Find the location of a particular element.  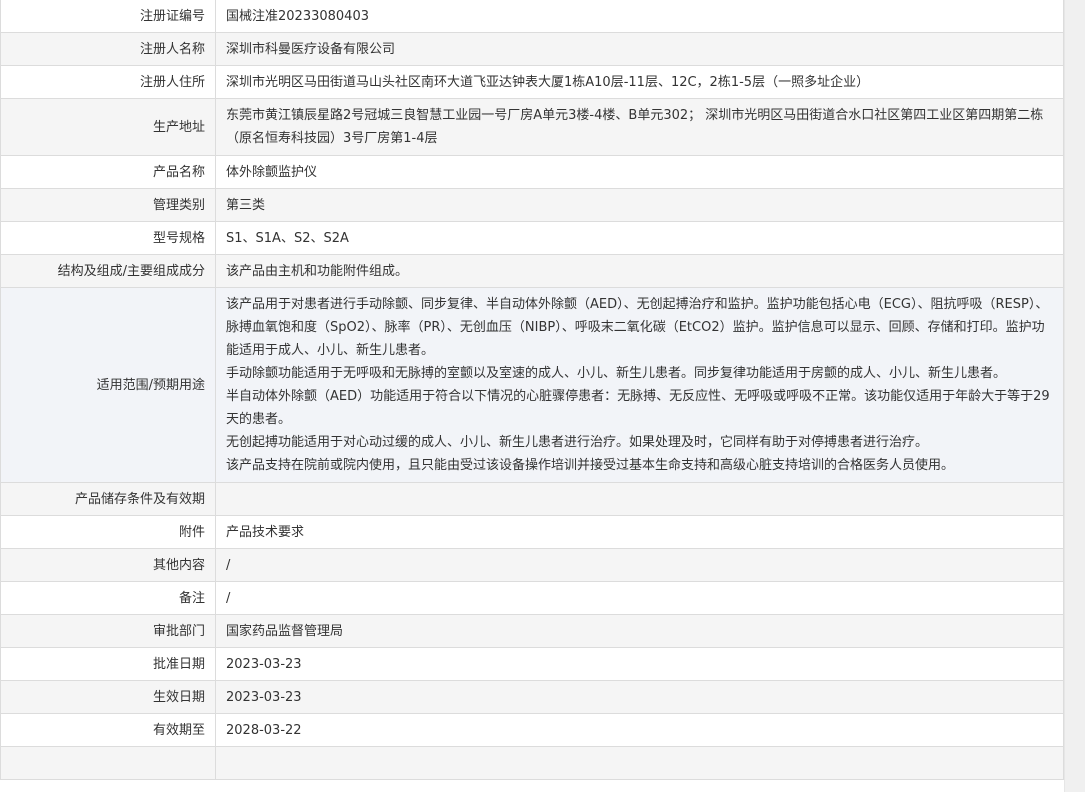

field-label: 注册人住所 is located at coordinates (108, 82).